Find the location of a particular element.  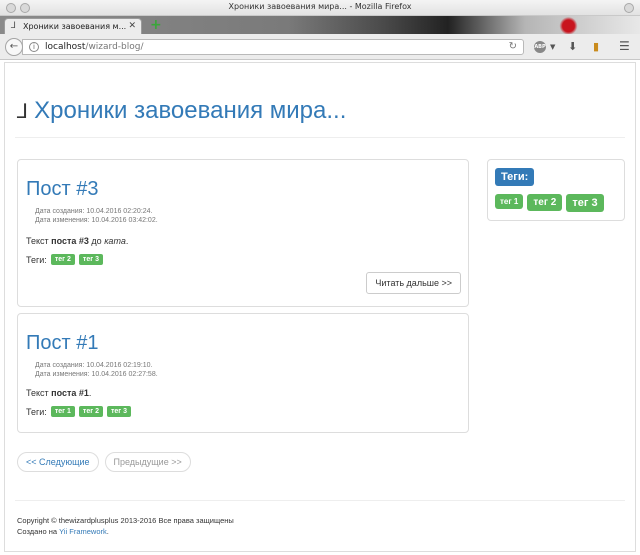

post-tags: Теги: тег 1 тег 2 тег 3 is located at coordinates (79, 411).